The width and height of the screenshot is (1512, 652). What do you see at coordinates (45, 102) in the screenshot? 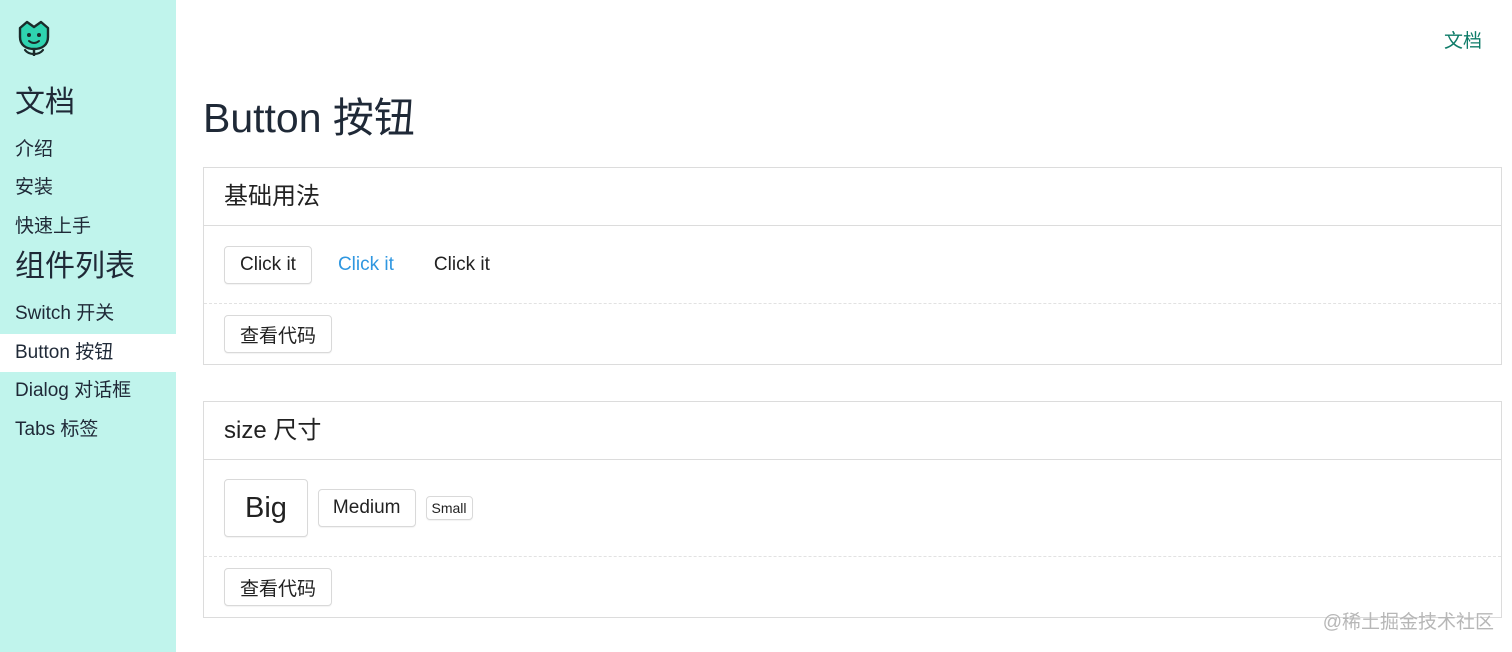
I see `nav-heading-docs: 文档` at bounding box center [45, 102].